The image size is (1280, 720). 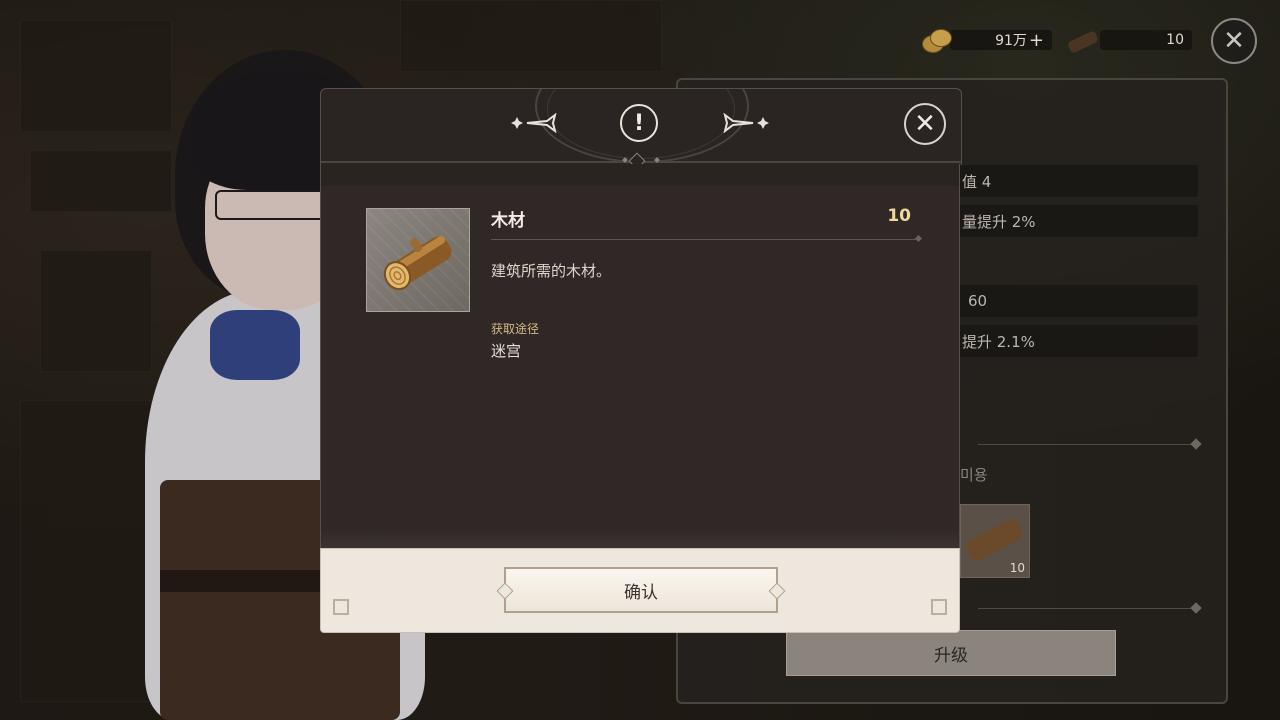 What do you see at coordinates (639, 123) in the screenshot?
I see `exclamation-circle-icon: !` at bounding box center [639, 123].